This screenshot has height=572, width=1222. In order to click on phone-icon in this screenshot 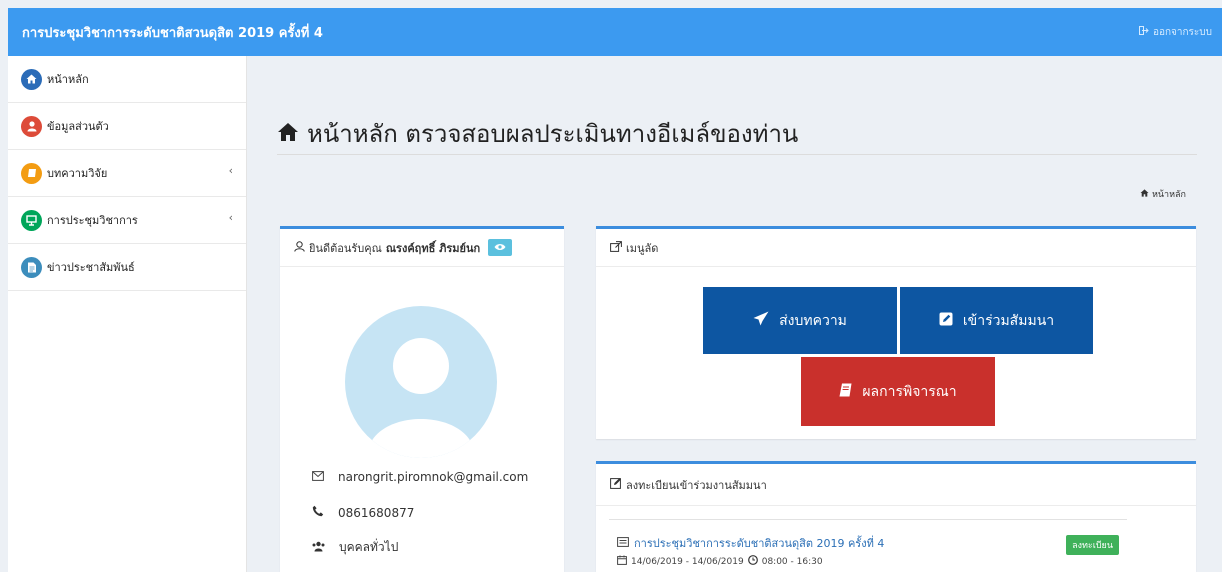, I will do `click(318, 512)`.